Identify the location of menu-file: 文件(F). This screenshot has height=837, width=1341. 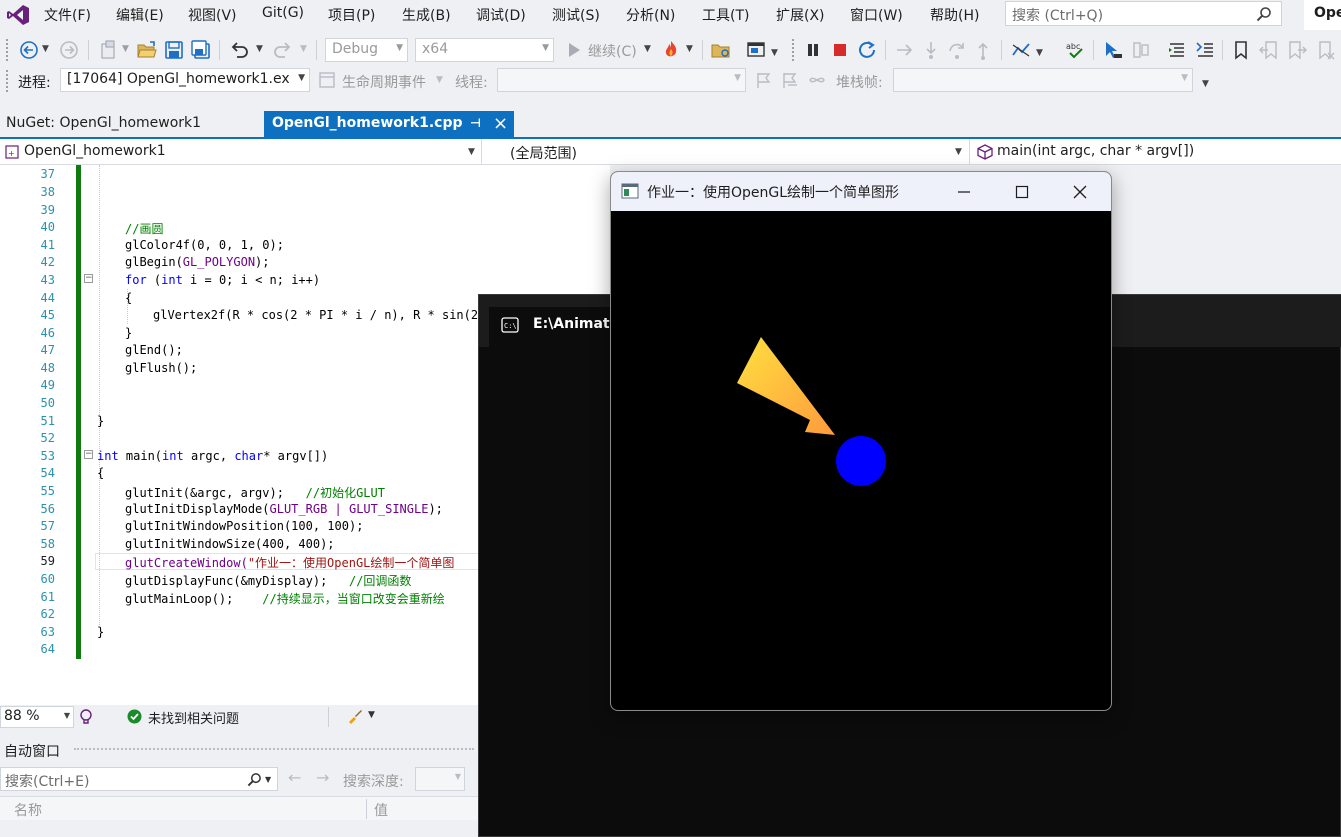
(67, 15).